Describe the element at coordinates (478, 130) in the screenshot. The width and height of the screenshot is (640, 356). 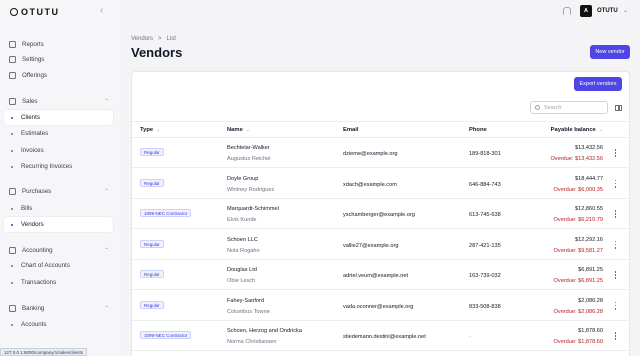
I see `column-header-phone: Phone` at that location.